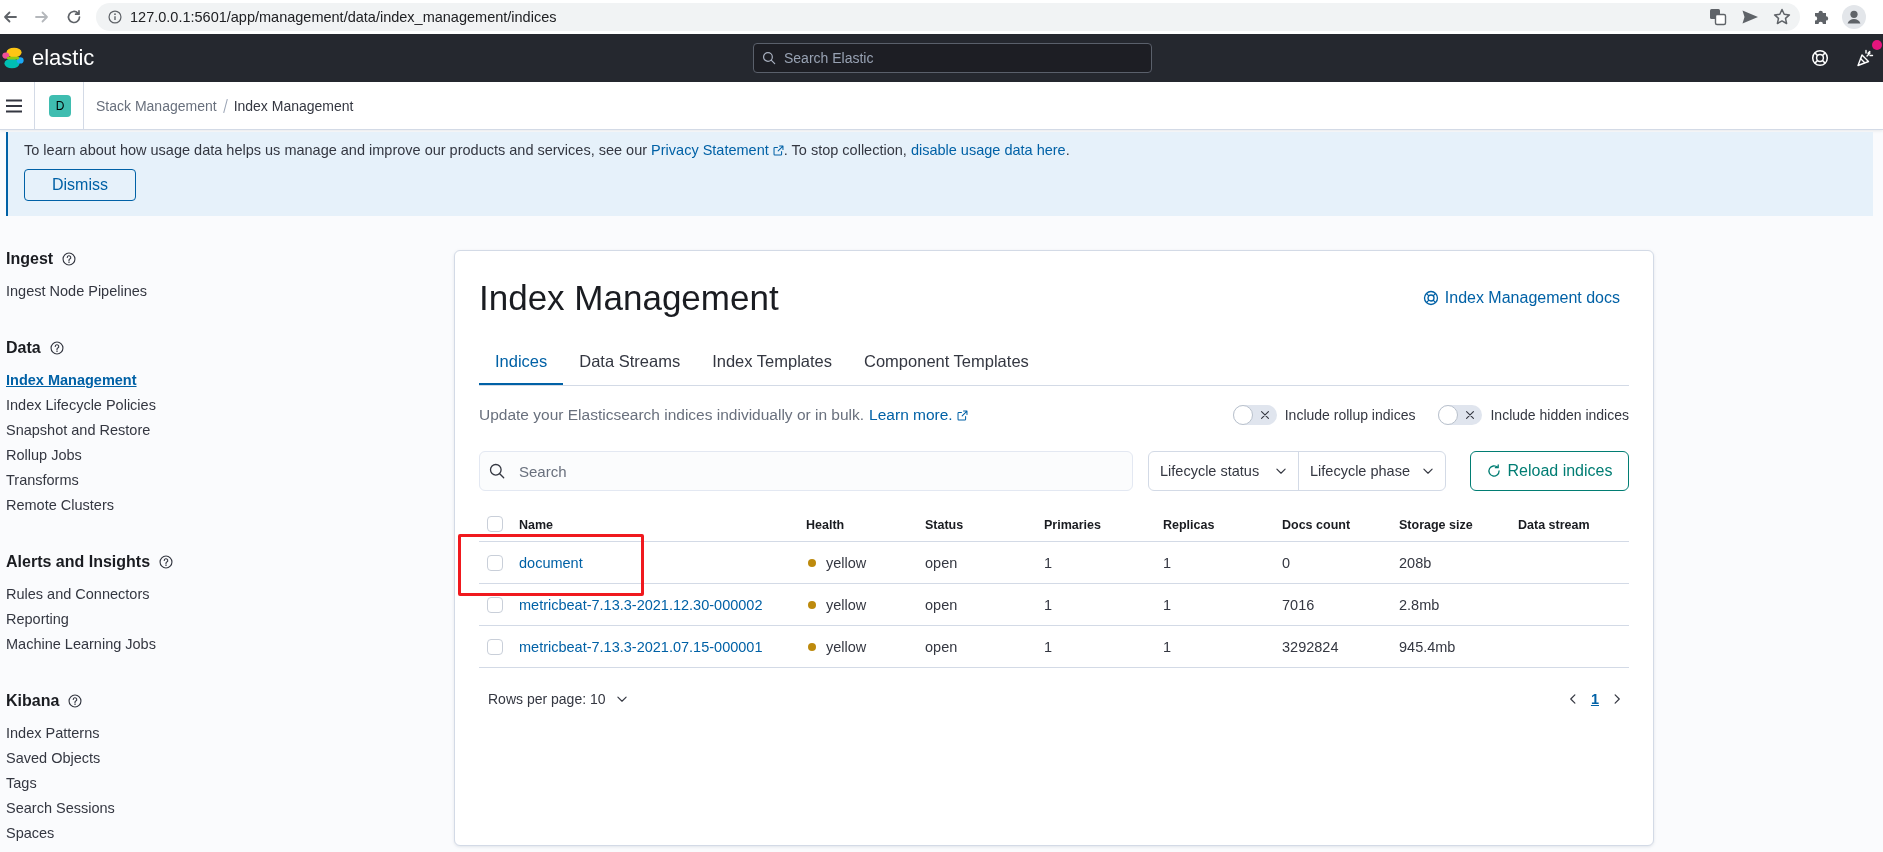 Image resolution: width=1883 pixels, height=852 pixels. Describe the element at coordinates (1549, 471) in the screenshot. I see `reload-button: Reload indices` at that location.